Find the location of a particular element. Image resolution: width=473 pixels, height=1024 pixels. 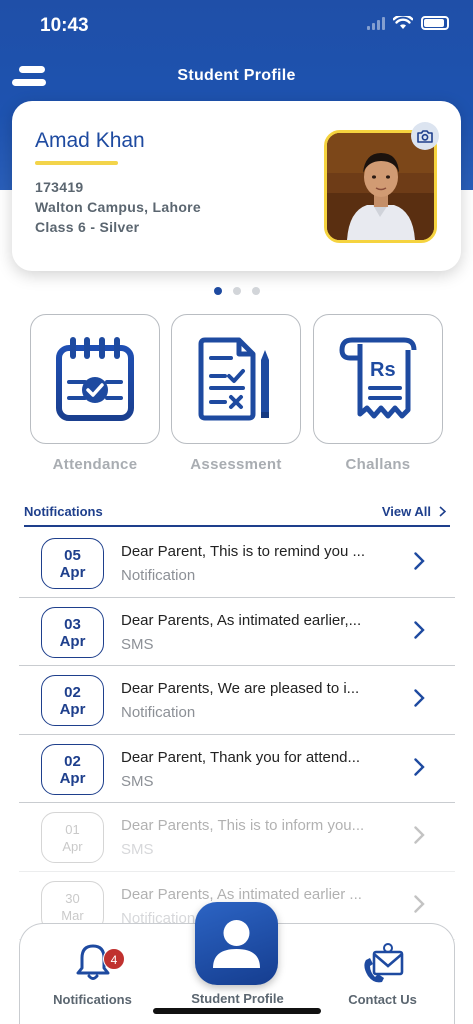

wifi-icon is located at coordinates (403, 22).